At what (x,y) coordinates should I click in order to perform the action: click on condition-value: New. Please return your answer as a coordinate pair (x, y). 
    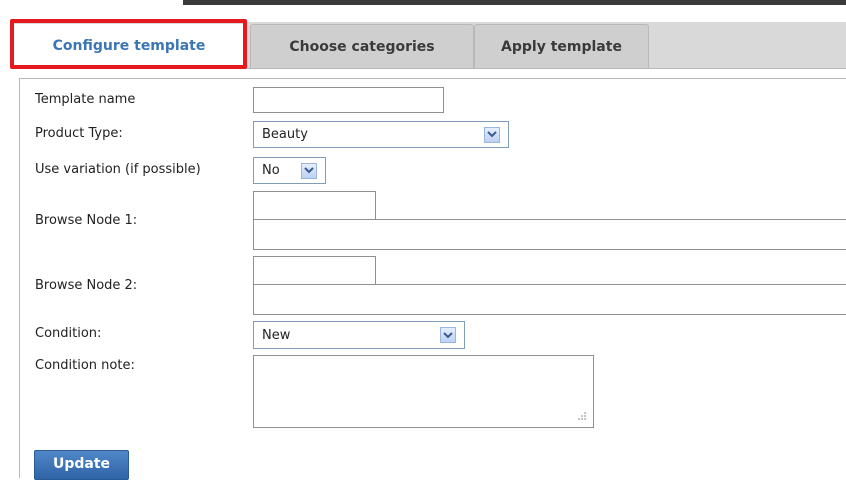
    Looking at the image, I should click on (276, 335).